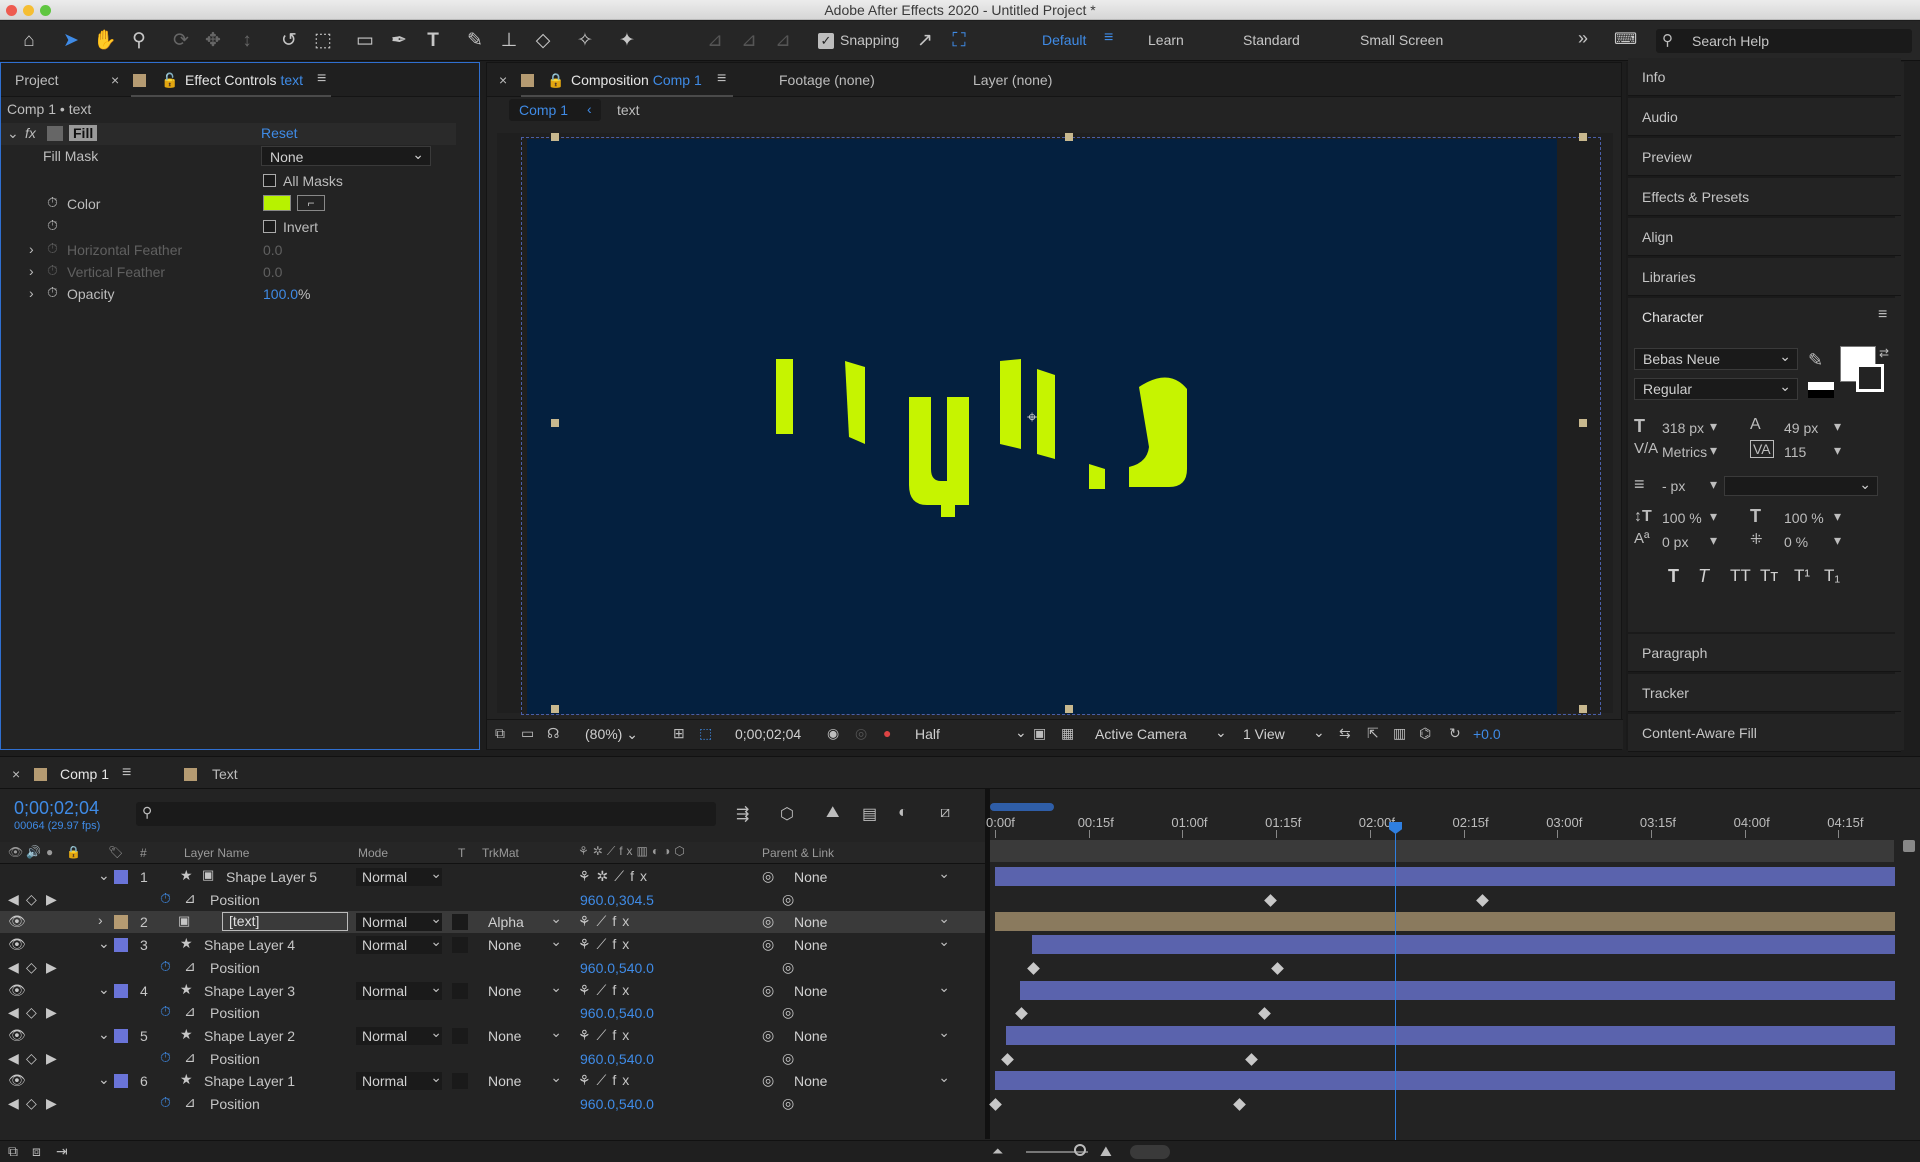  What do you see at coordinates (971, 733) in the screenshot?
I see `resolution-dropdown: Half ⌄` at bounding box center [971, 733].